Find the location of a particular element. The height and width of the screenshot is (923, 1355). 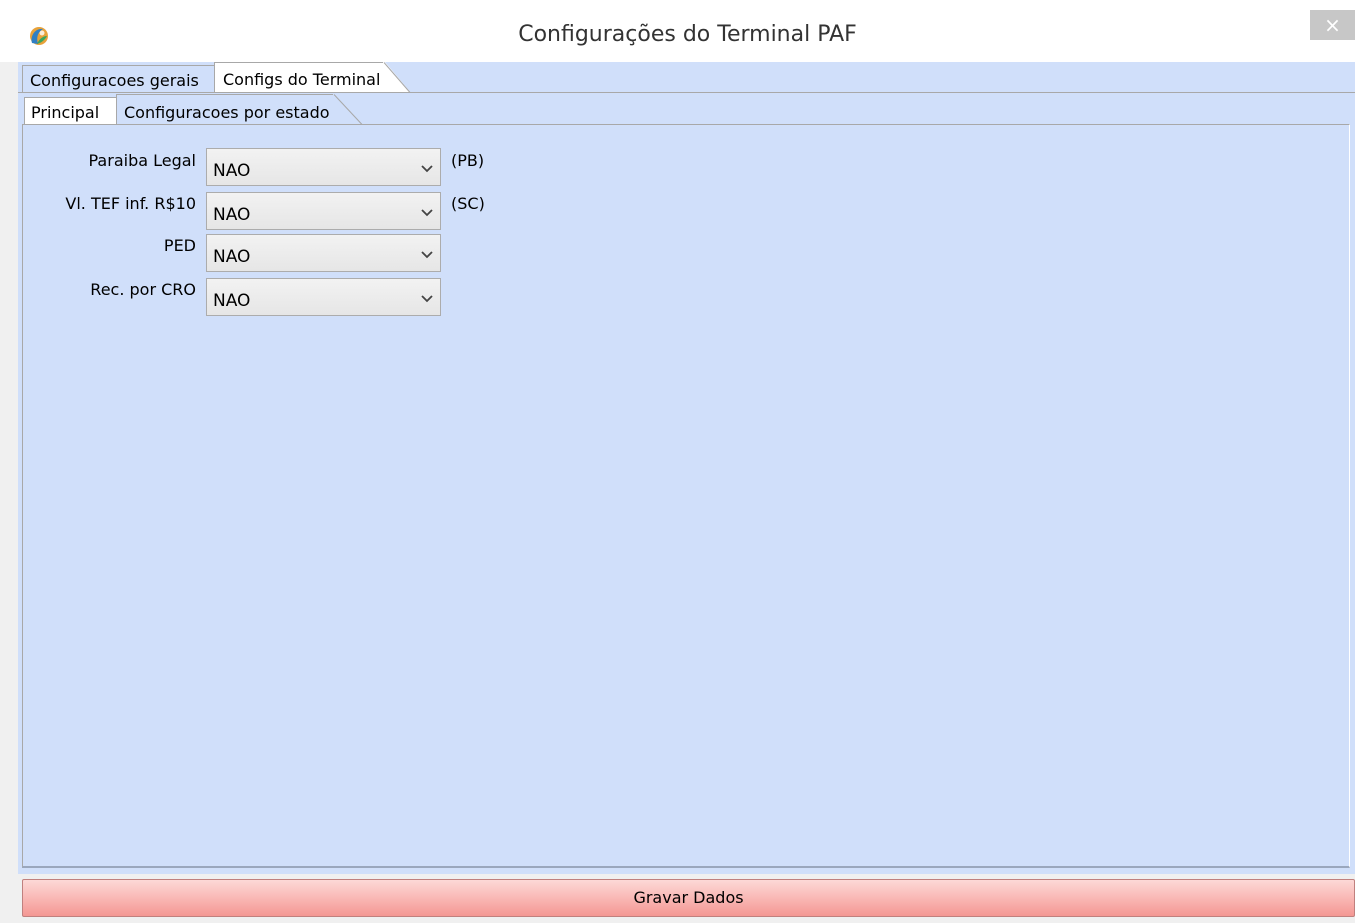

tab-label: Configs do Terminal is located at coordinates (302, 79).